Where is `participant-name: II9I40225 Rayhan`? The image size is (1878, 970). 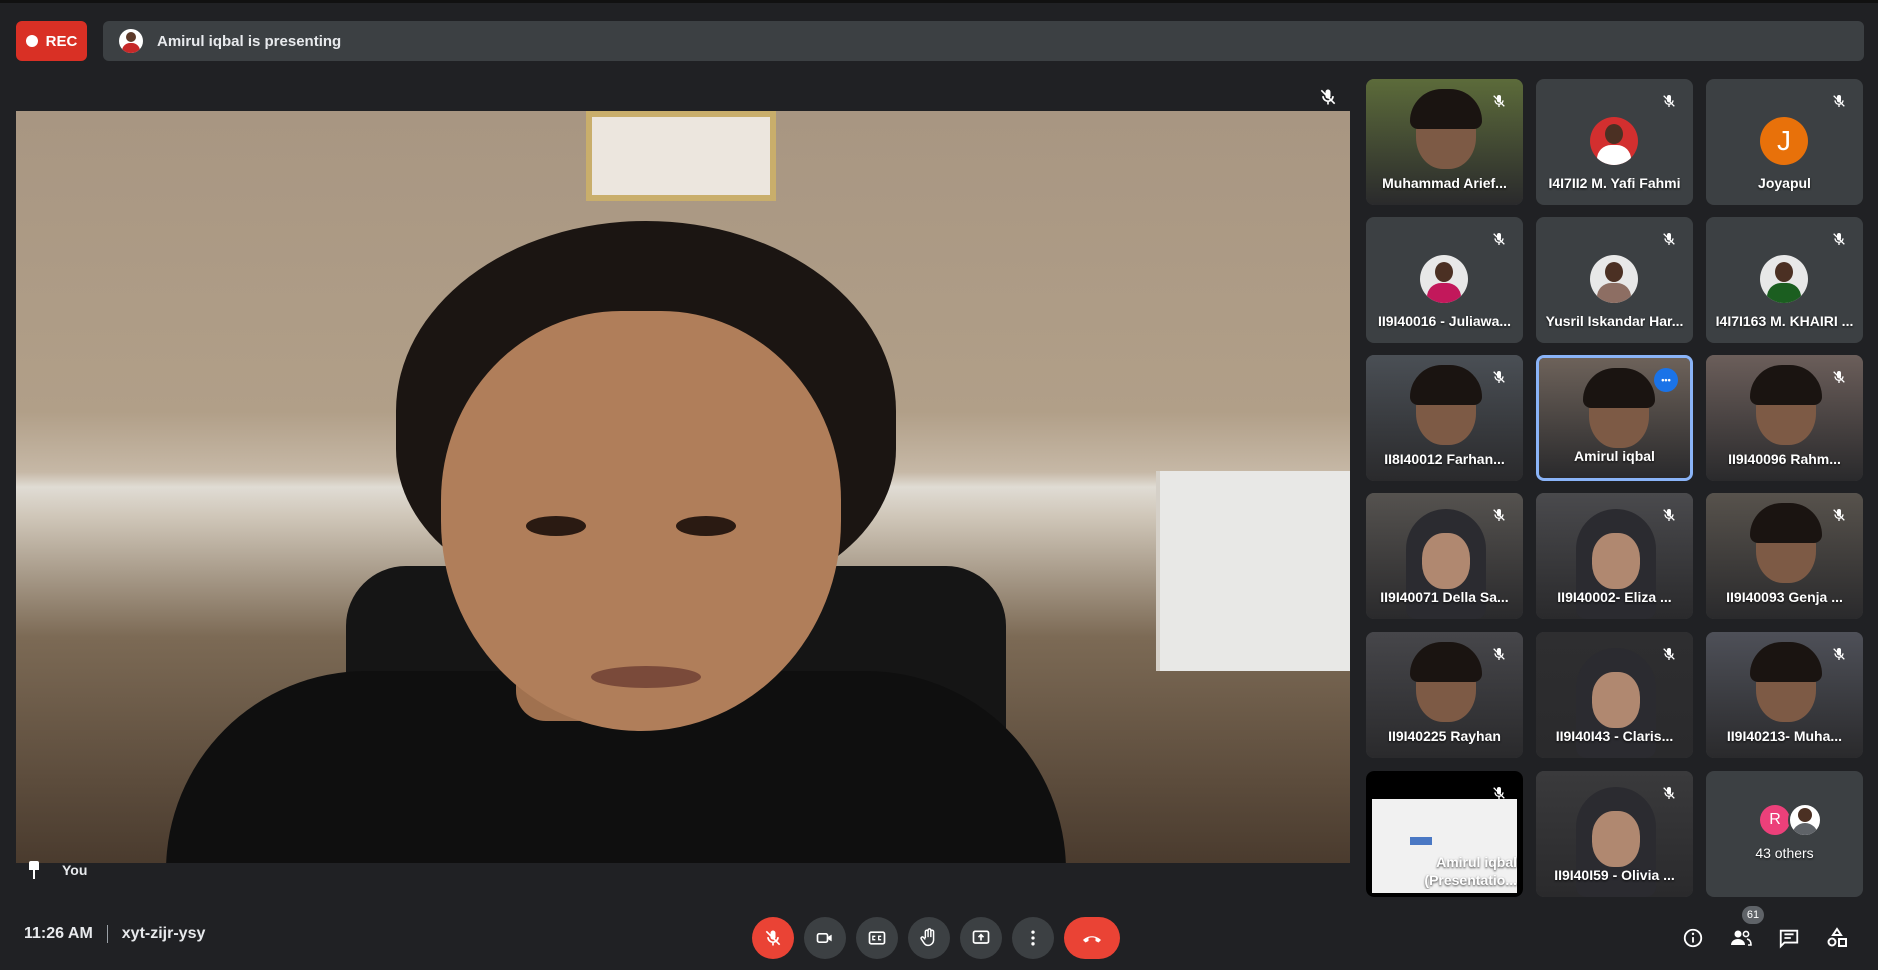
participant-name: II9I40225 Rayhan is located at coordinates (1444, 736).